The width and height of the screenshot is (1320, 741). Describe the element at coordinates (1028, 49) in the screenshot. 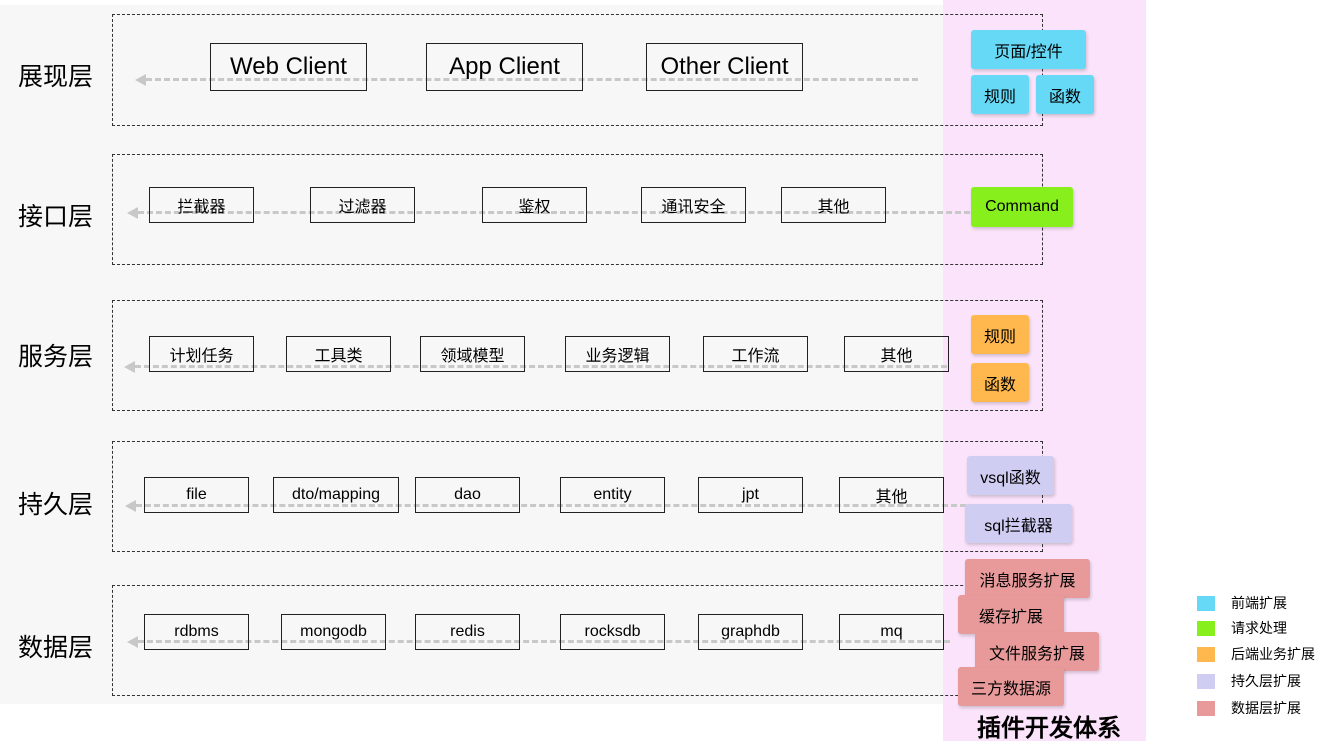

I see `plugin-frontend-page-control-tag: 页面/控件` at that location.